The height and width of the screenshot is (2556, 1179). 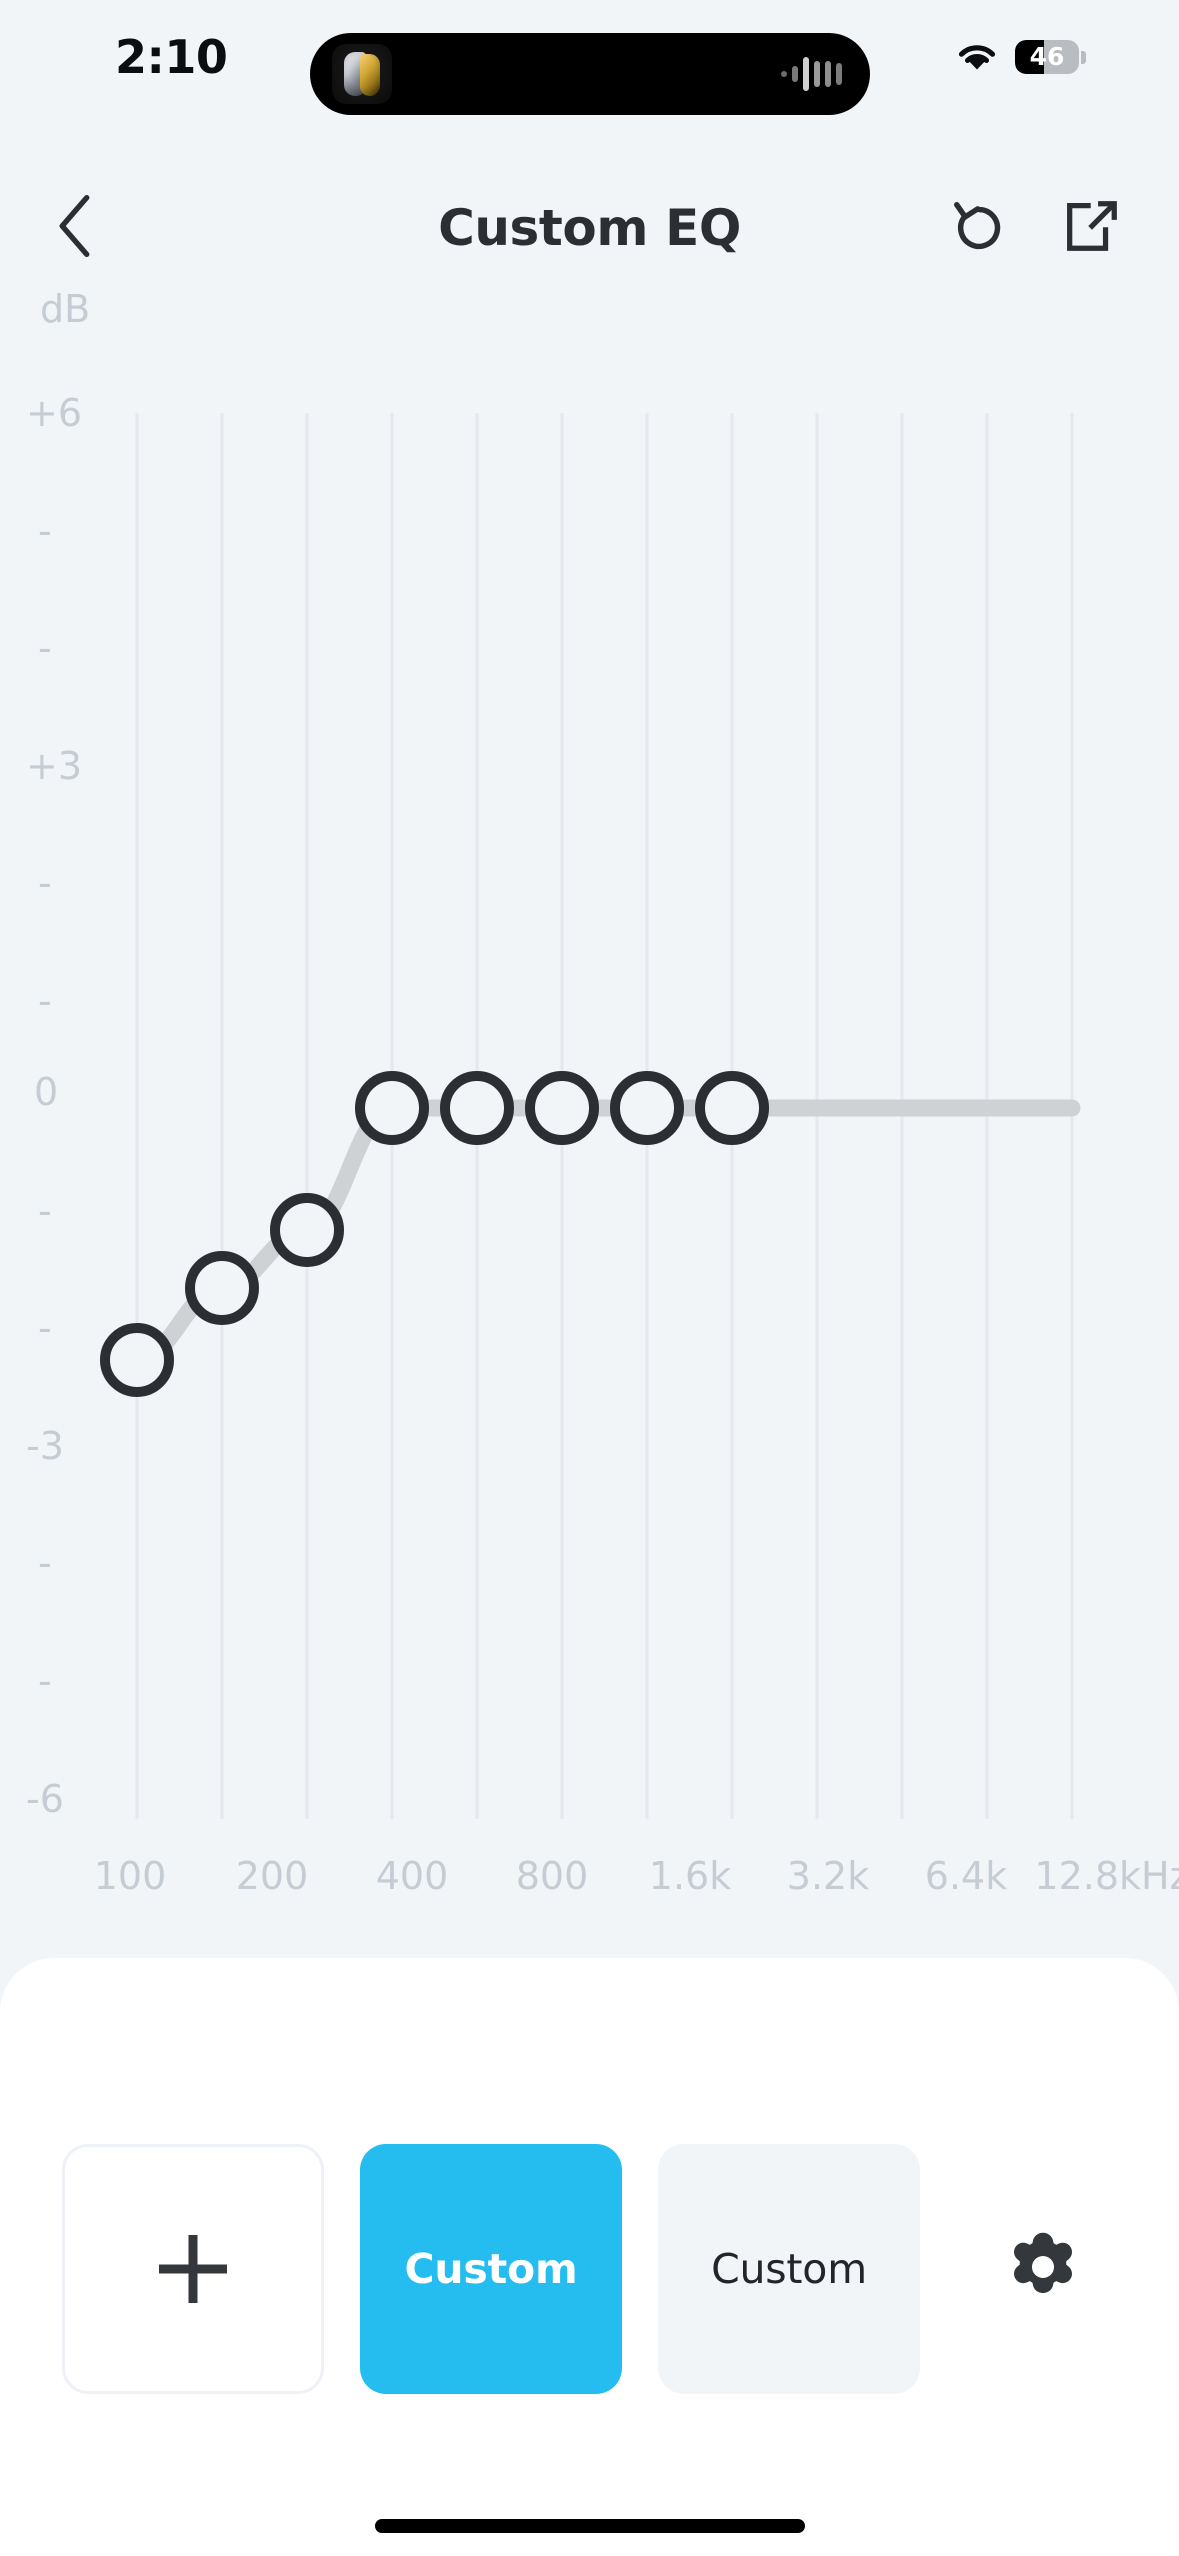 I want to click on reset-button, so click(x=979, y=228).